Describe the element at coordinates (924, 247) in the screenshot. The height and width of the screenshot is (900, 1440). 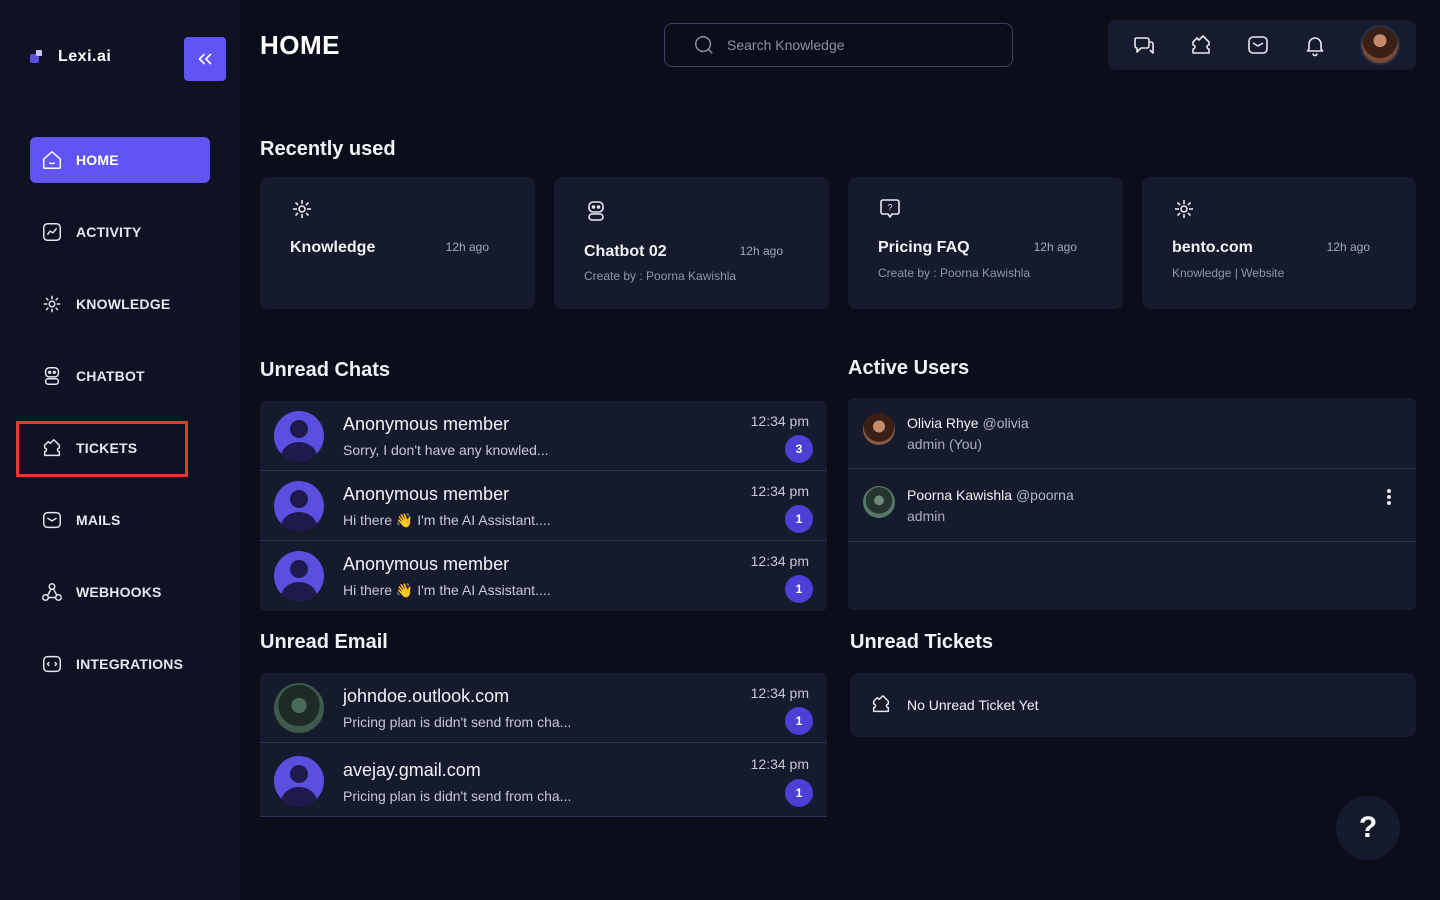
I see `card-title: Pricing FAQ` at that location.